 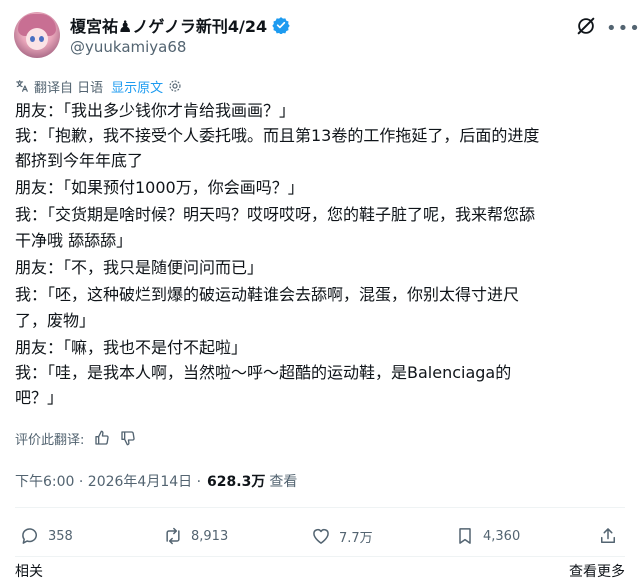 I want to click on post-line: 我：「抱歉，我不接受个人委托哦。而且第13卷的工作拖延了，后面的进度, so click(x=277, y=135).